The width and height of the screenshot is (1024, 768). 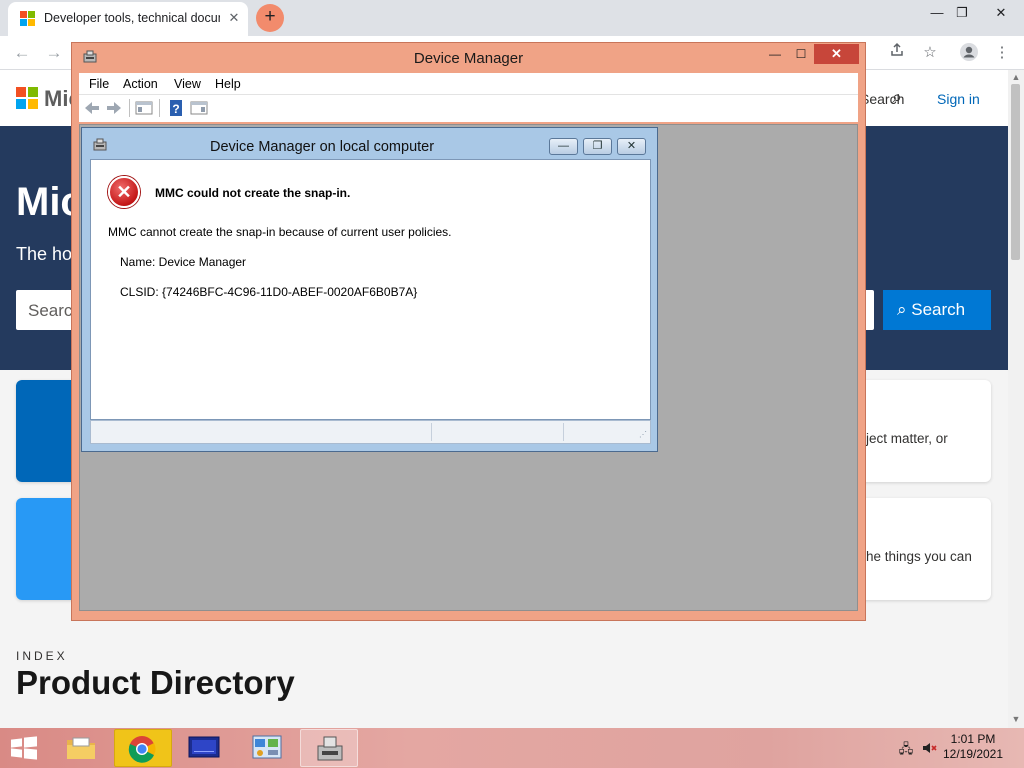 I want to click on more-menu-icon: ⋮, so click(x=1002, y=53).